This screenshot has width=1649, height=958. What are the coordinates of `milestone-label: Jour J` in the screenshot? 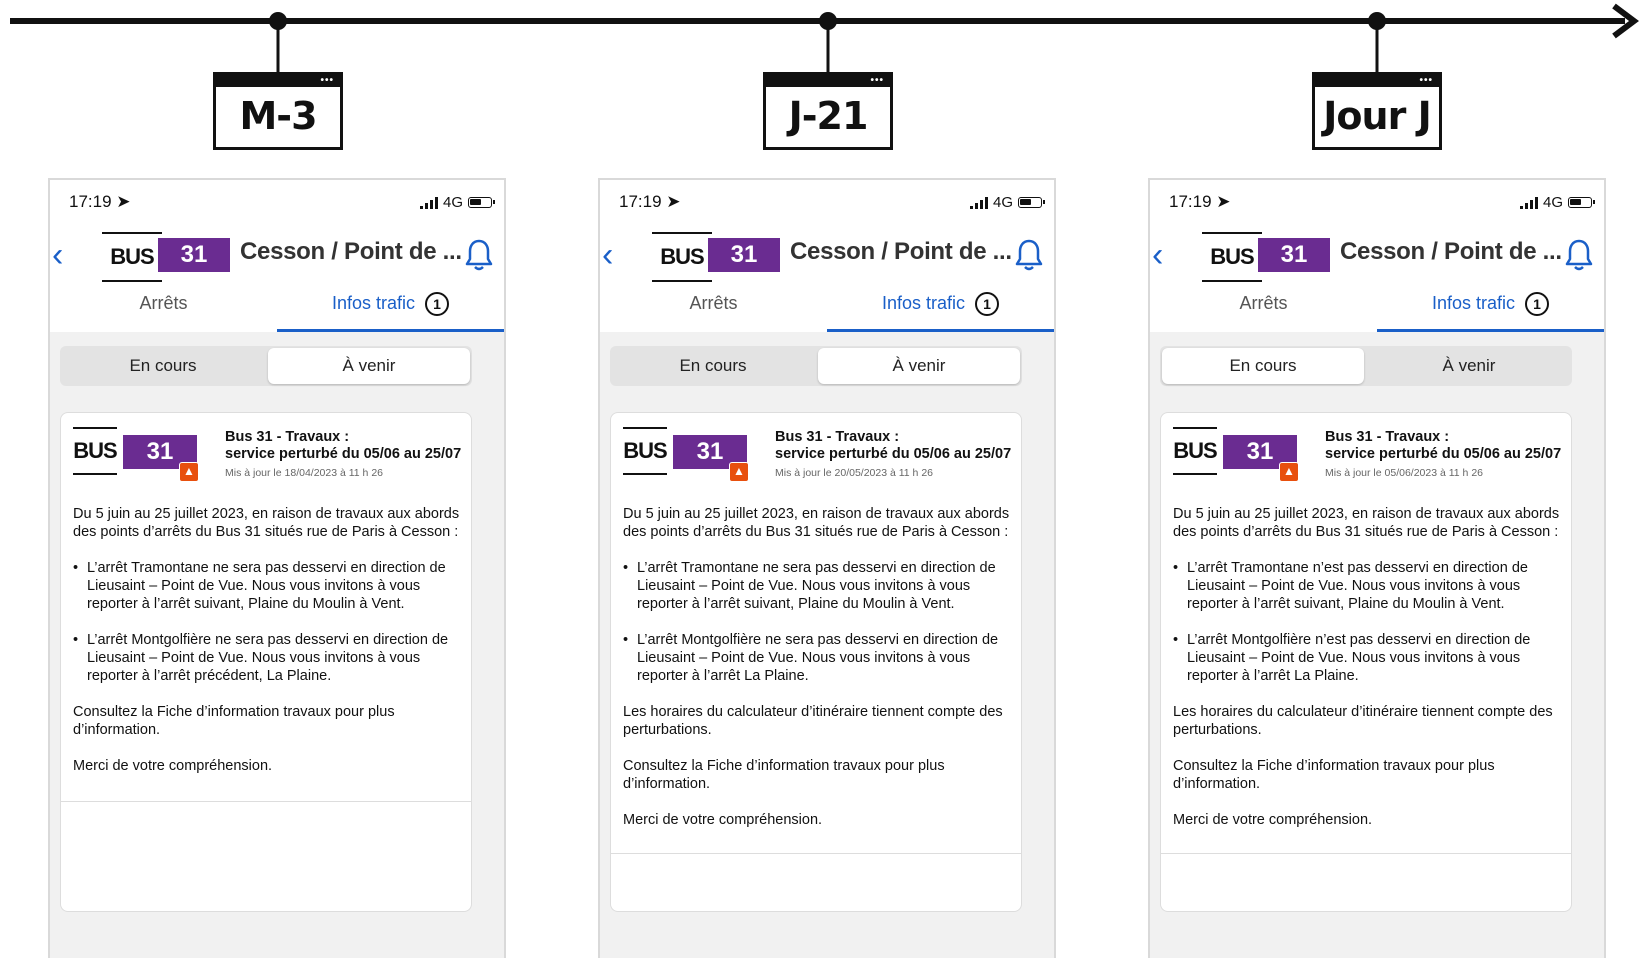 It's located at (1377, 116).